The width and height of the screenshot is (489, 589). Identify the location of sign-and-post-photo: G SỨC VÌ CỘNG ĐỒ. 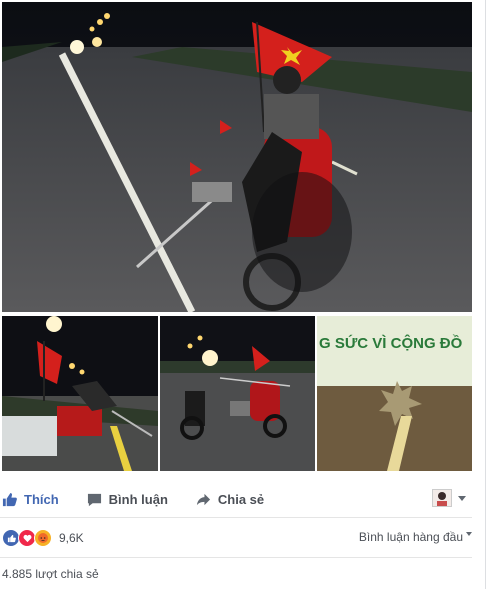
(394, 393).